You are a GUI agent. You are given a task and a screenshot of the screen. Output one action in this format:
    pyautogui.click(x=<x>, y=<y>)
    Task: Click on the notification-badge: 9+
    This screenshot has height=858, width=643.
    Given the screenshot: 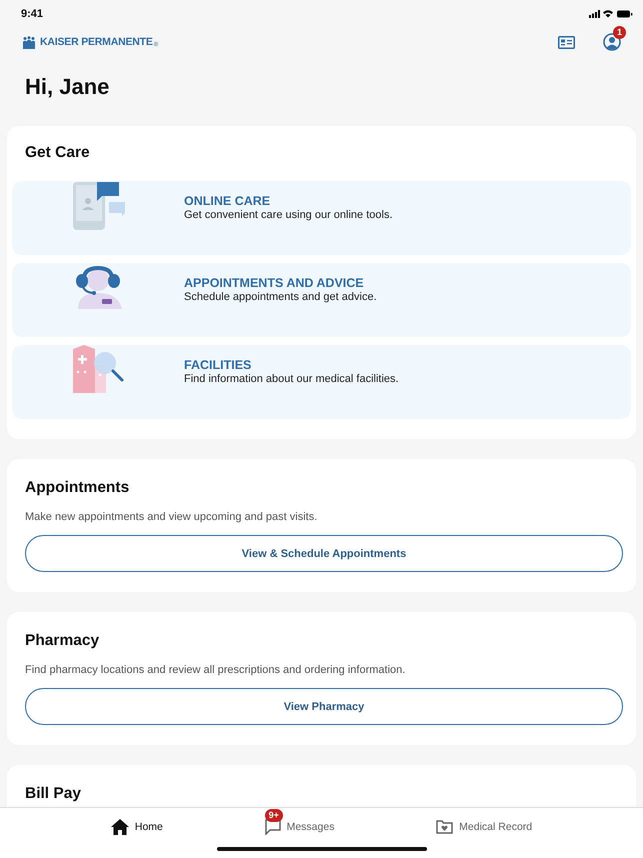 What is the action you would take?
    pyautogui.click(x=273, y=815)
    